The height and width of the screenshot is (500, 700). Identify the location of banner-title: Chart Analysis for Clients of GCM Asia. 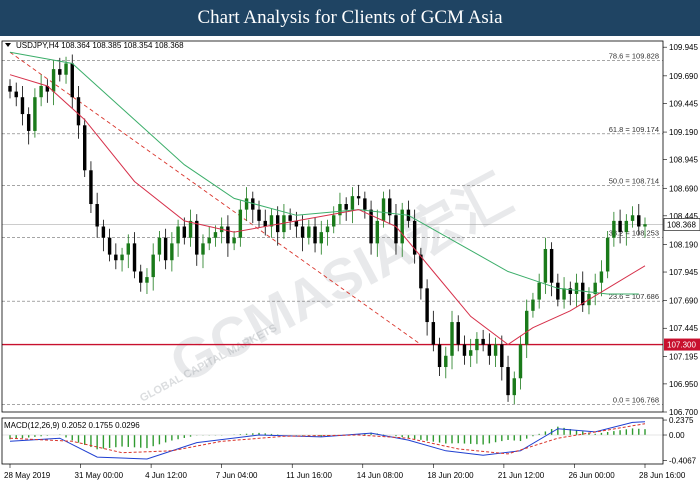
(350, 17).